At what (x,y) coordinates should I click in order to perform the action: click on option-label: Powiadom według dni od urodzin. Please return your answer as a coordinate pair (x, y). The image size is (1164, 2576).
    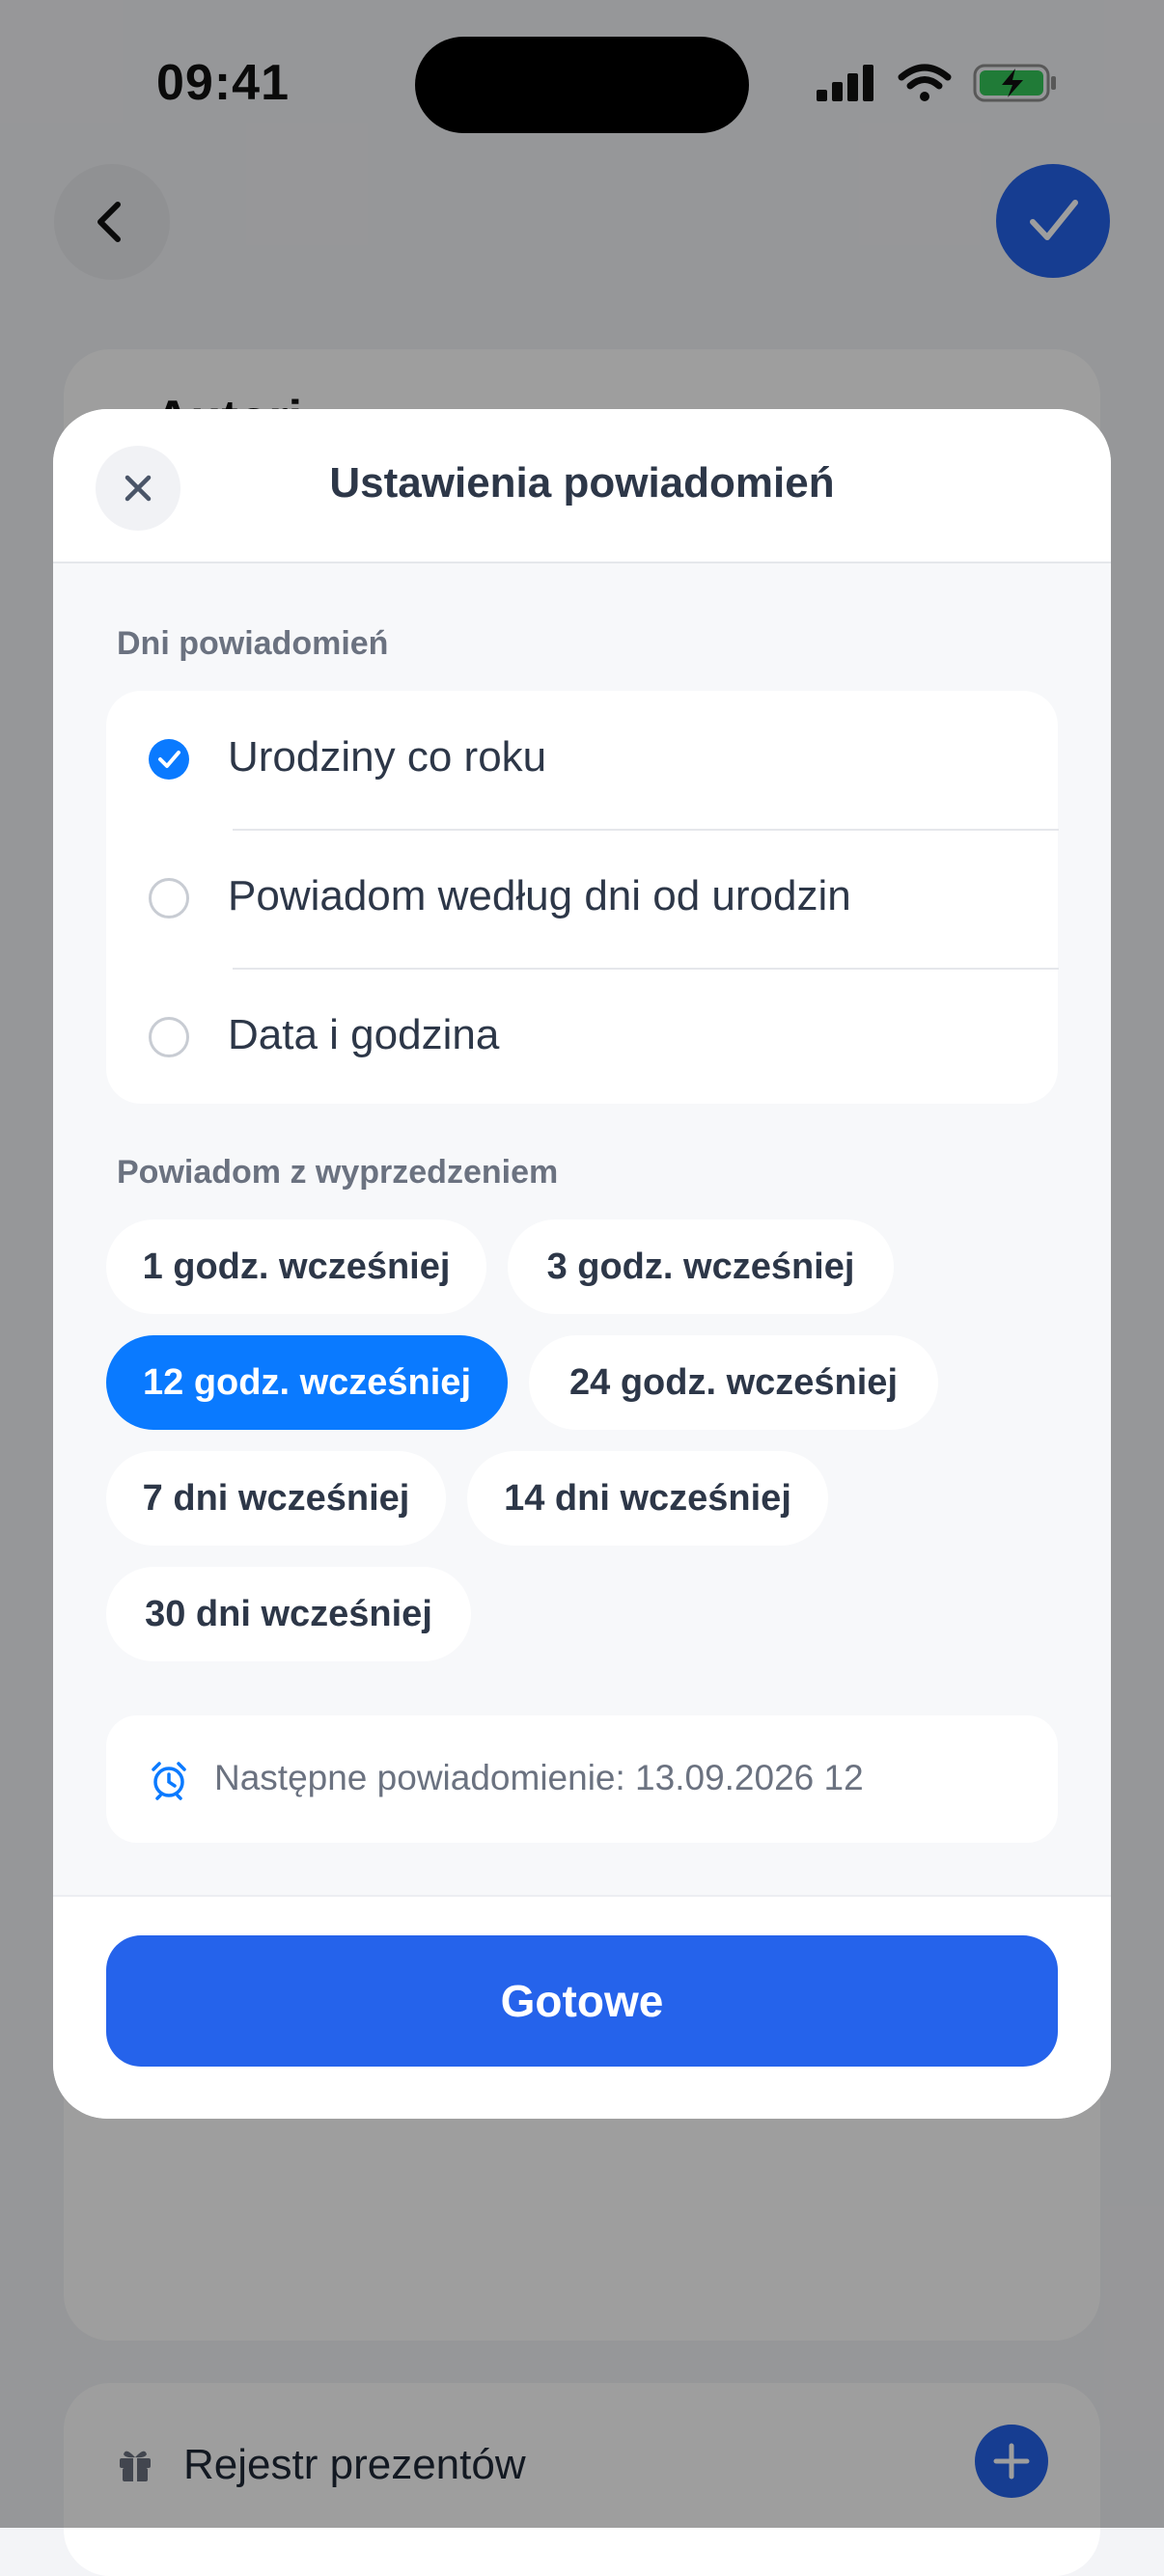
    Looking at the image, I should click on (540, 895).